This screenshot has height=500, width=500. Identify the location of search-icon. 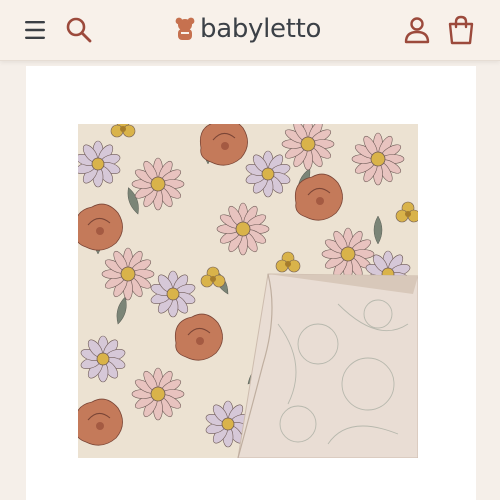
(79, 30).